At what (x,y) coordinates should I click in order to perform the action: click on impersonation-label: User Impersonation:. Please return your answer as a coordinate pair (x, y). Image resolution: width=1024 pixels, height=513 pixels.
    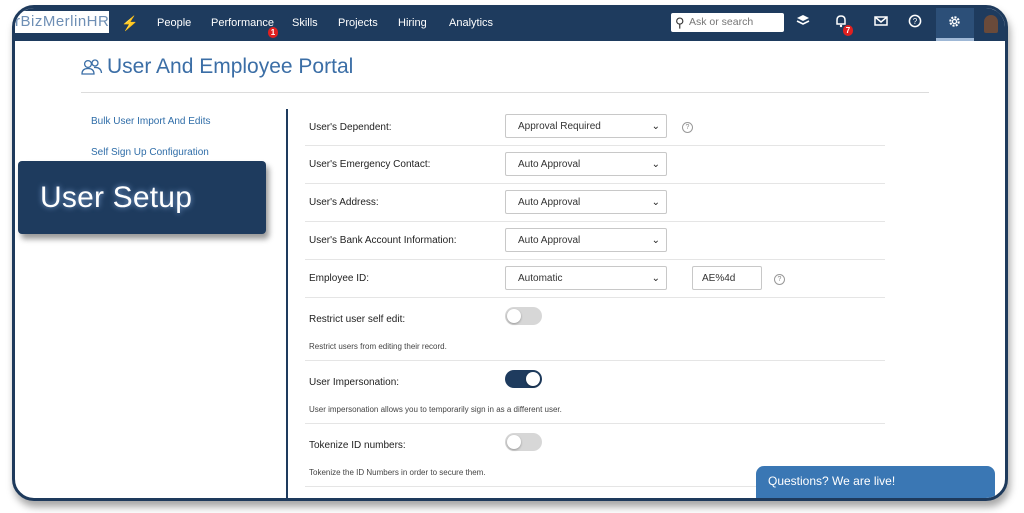
    Looking at the image, I should click on (354, 382).